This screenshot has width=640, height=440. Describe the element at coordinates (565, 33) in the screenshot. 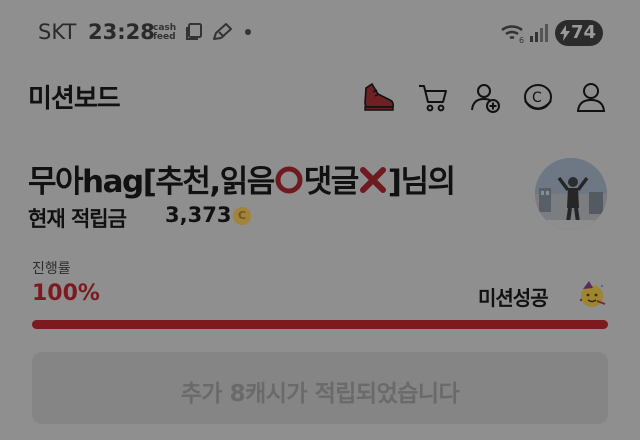

I see `charging-icon` at that location.